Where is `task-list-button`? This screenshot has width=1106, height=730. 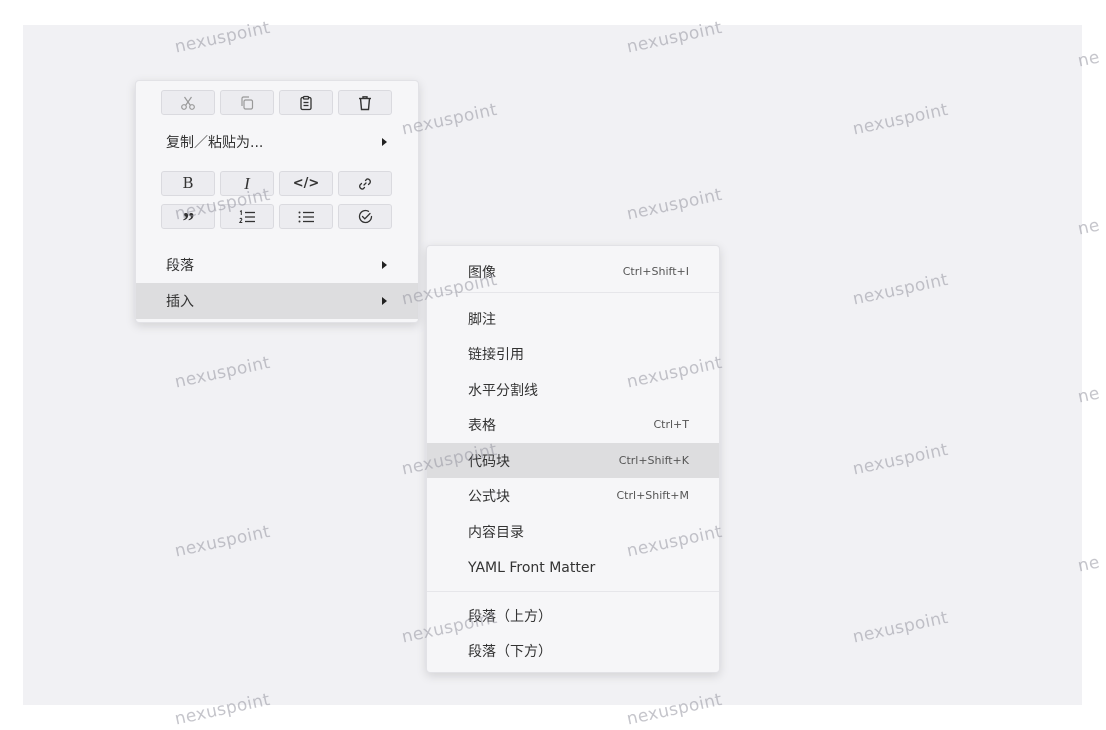
task-list-button is located at coordinates (365, 216).